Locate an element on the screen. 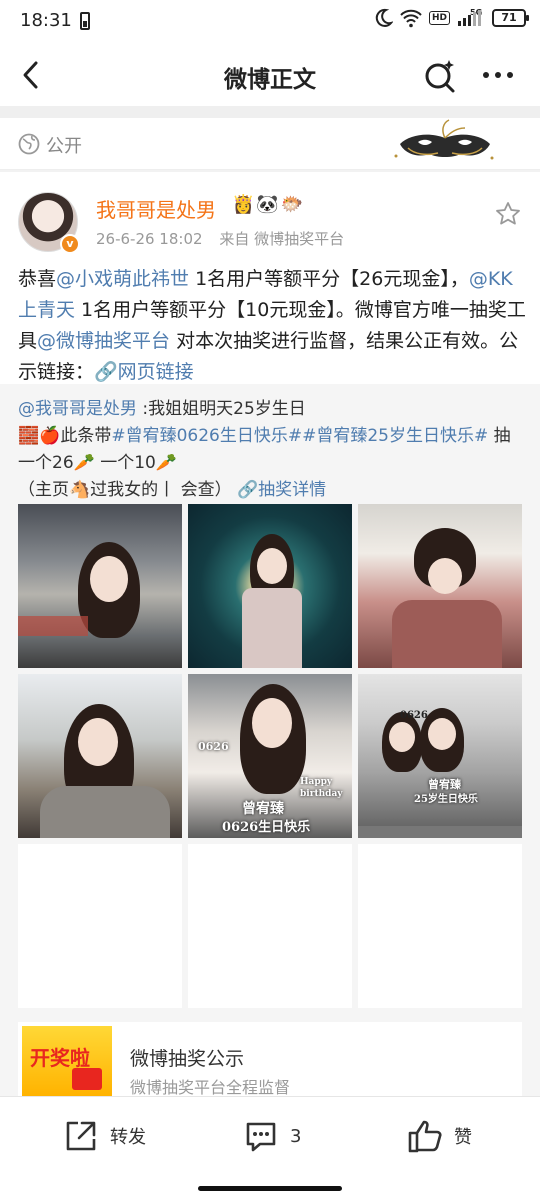 Image resolution: width=540 pixels, height=1200 pixels. visibility-bar: 公开 is located at coordinates (270, 144).